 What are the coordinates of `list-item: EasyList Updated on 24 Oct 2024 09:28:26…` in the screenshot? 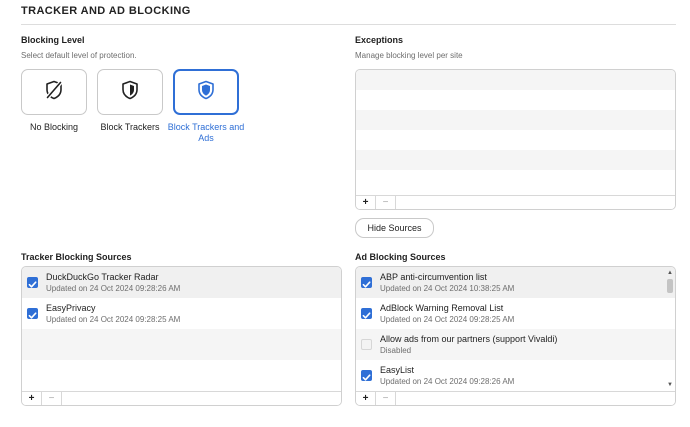 It's located at (515, 375).